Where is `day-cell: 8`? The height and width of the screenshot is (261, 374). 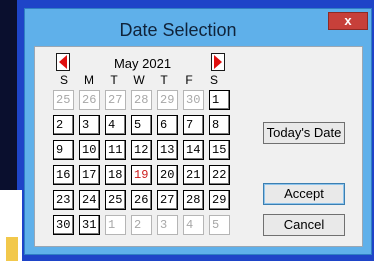 day-cell: 8 is located at coordinates (219, 125).